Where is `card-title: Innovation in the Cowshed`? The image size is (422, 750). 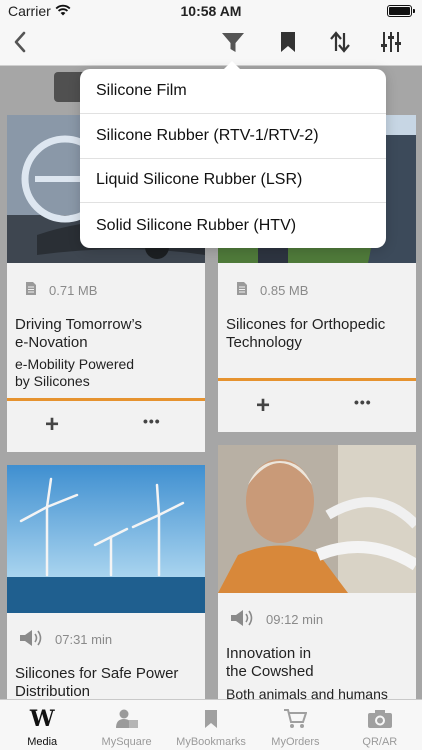 card-title: Innovation in the Cowshed is located at coordinates (319, 663).